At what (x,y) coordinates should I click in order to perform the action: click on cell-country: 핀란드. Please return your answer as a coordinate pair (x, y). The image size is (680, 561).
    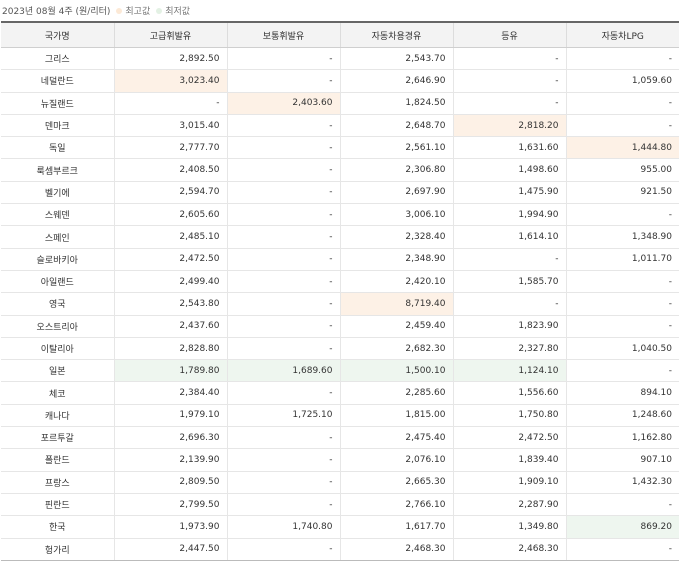
    Looking at the image, I should click on (57, 505).